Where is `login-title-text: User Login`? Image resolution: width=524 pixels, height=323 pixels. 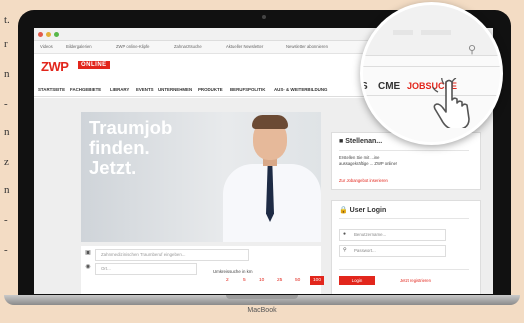
login-title-text: User Login is located at coordinates (368, 210).